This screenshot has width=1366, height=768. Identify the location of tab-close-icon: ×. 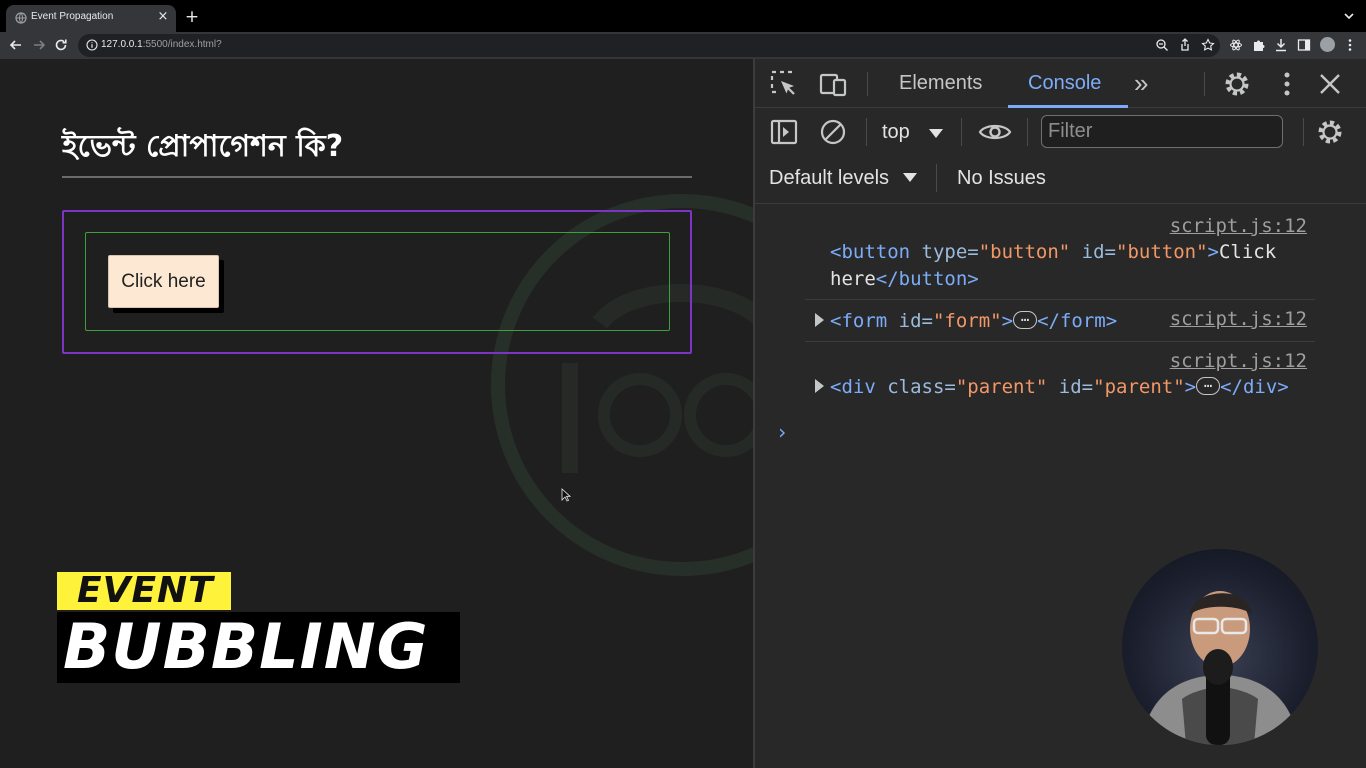
(163, 17).